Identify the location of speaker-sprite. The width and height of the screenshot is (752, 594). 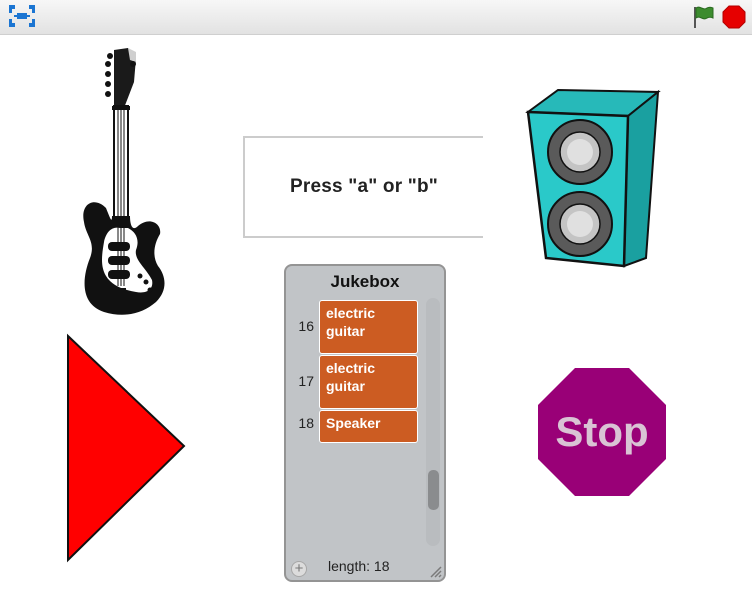
(594, 177).